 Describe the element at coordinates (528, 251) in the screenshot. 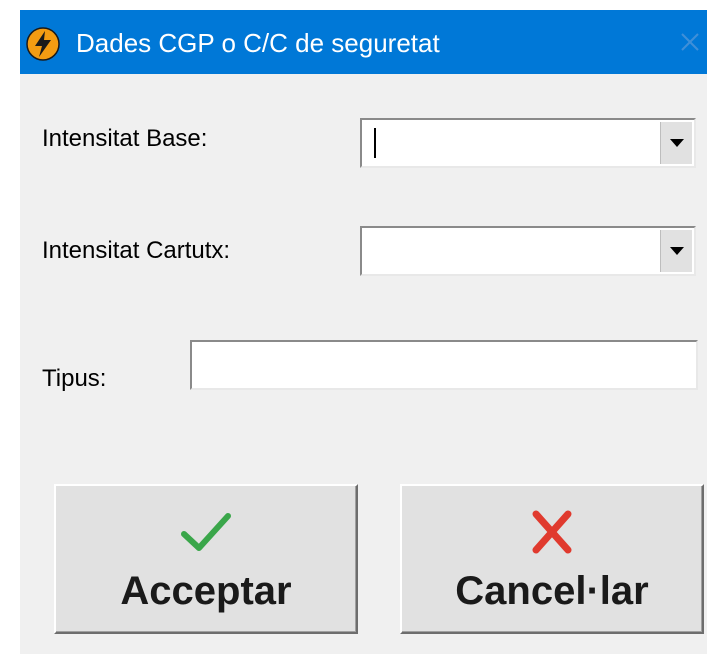

I see `intensitat-cartutx-combobox` at that location.